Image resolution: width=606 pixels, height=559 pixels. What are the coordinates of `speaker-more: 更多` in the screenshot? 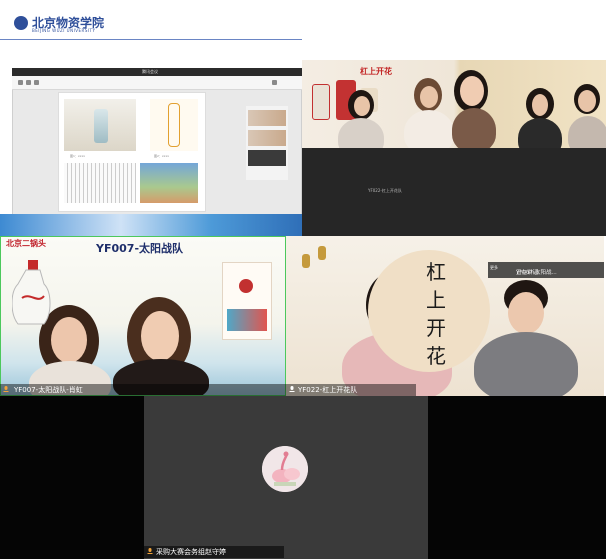 It's located at (494, 268).